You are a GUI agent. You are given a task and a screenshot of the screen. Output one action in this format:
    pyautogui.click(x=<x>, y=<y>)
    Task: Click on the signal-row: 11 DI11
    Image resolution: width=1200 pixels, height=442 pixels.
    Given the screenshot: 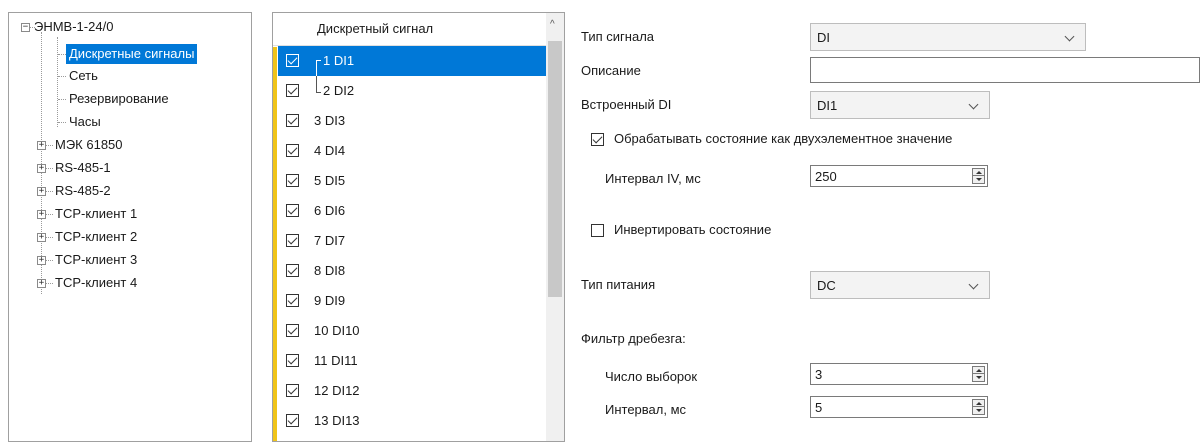 What is the action you would take?
    pyautogui.click(x=412, y=361)
    